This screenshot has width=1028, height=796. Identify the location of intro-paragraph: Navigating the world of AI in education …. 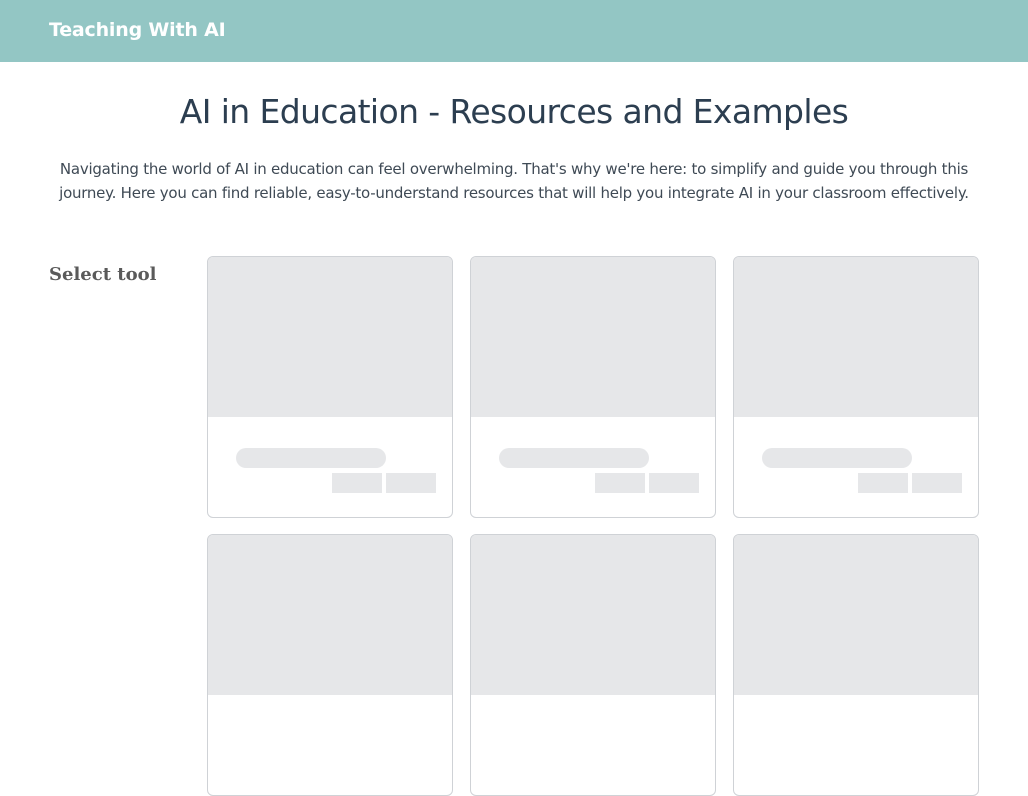
(514, 181).